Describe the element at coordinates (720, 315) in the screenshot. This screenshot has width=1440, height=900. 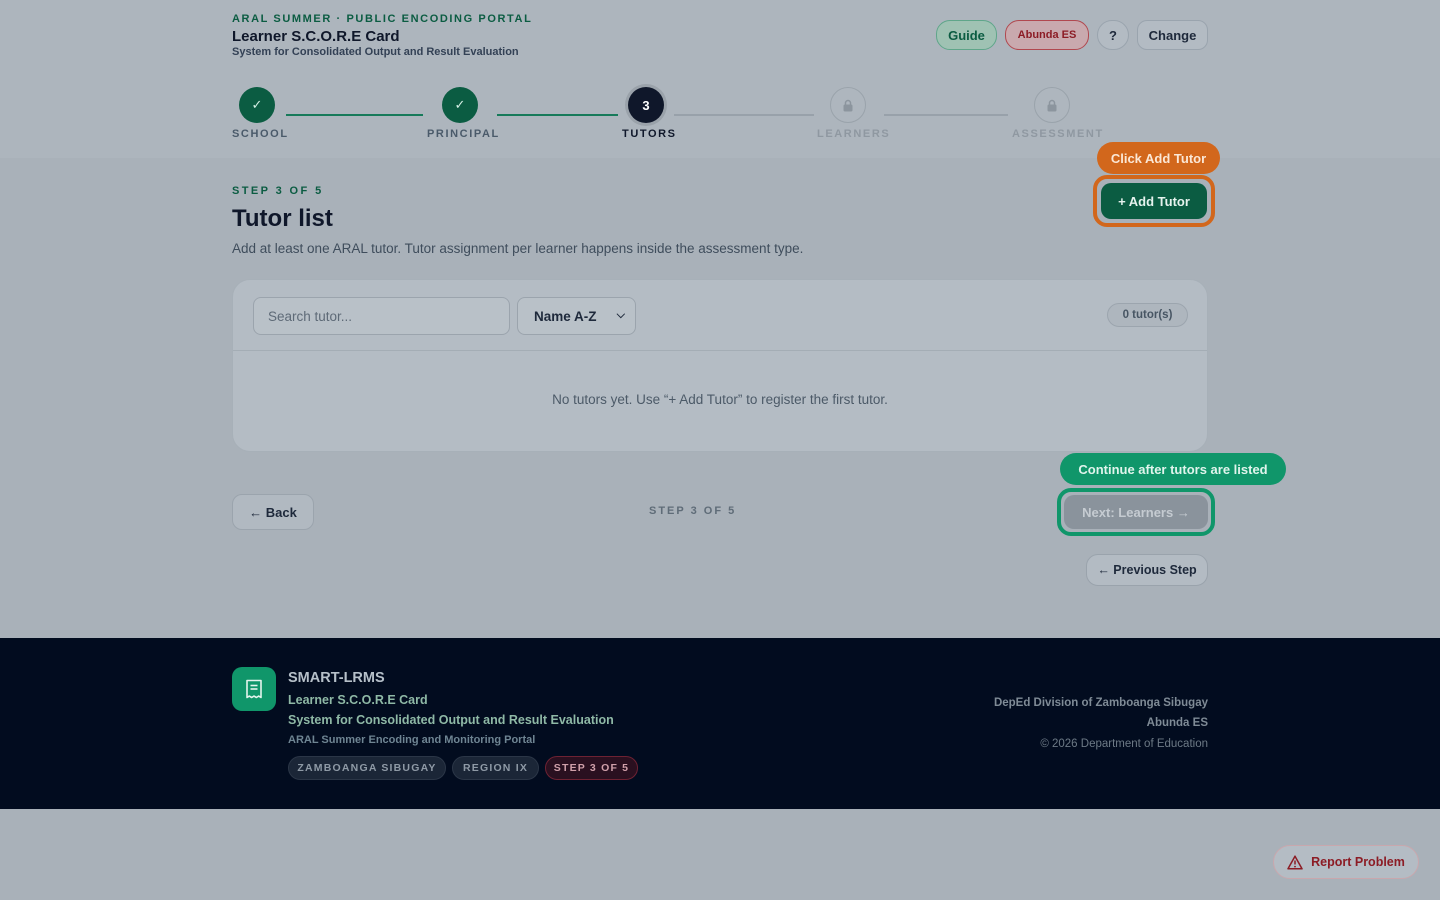
I see `tutor-list-toolbar: Name A-Z ⌵ 0 tutor(s)` at that location.